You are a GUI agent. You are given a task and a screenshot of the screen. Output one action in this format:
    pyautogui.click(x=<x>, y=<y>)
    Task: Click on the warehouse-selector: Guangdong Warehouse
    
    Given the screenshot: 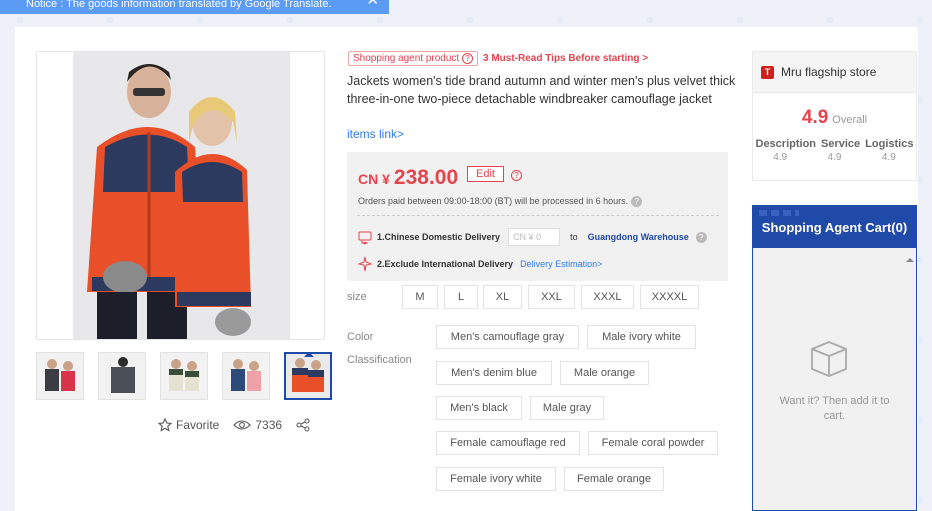 What is the action you would take?
    pyautogui.click(x=638, y=237)
    